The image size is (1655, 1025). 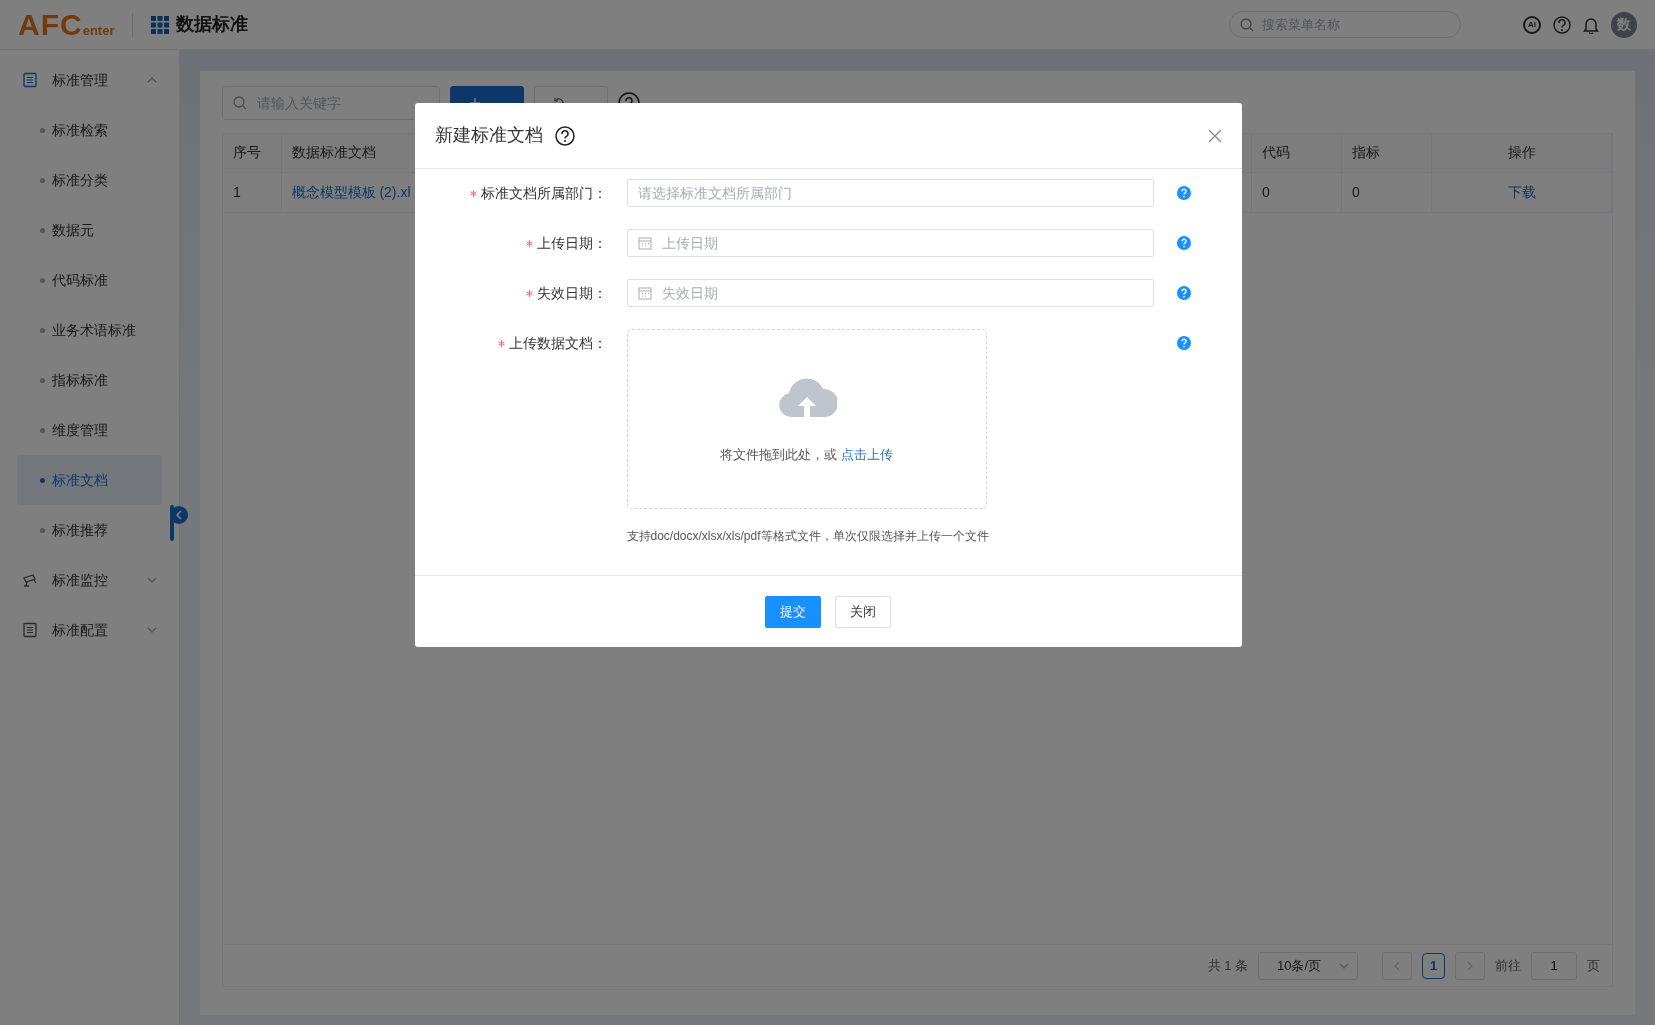 What do you see at coordinates (564, 135) in the screenshot?
I see `help-icon` at bounding box center [564, 135].